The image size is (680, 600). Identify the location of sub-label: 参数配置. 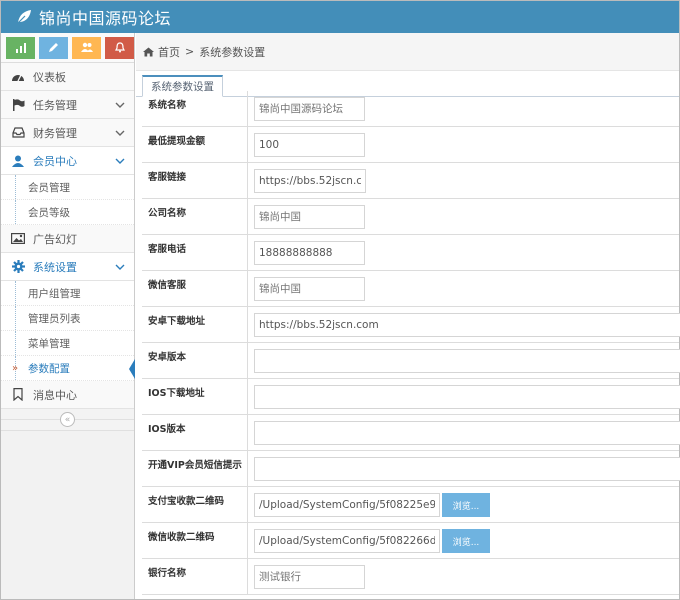
(49, 368).